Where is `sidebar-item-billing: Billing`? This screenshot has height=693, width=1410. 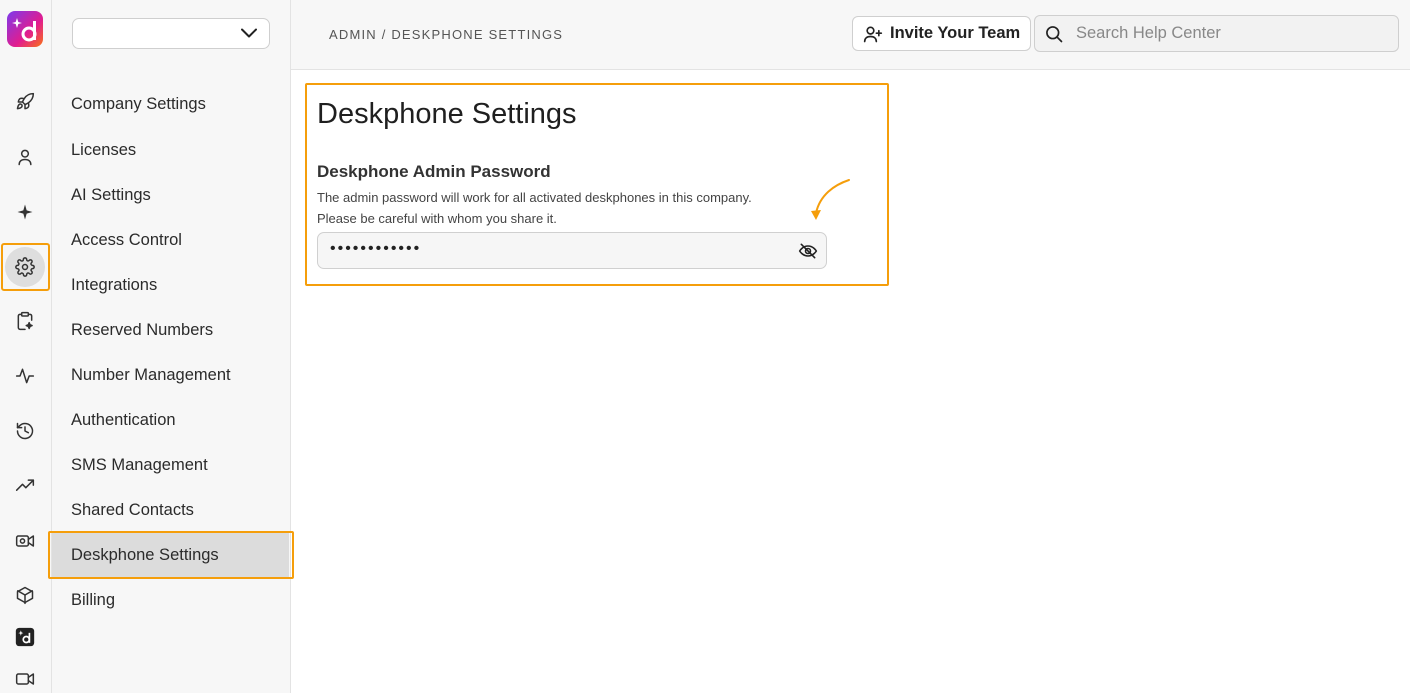 sidebar-item-billing: Billing is located at coordinates (171, 600).